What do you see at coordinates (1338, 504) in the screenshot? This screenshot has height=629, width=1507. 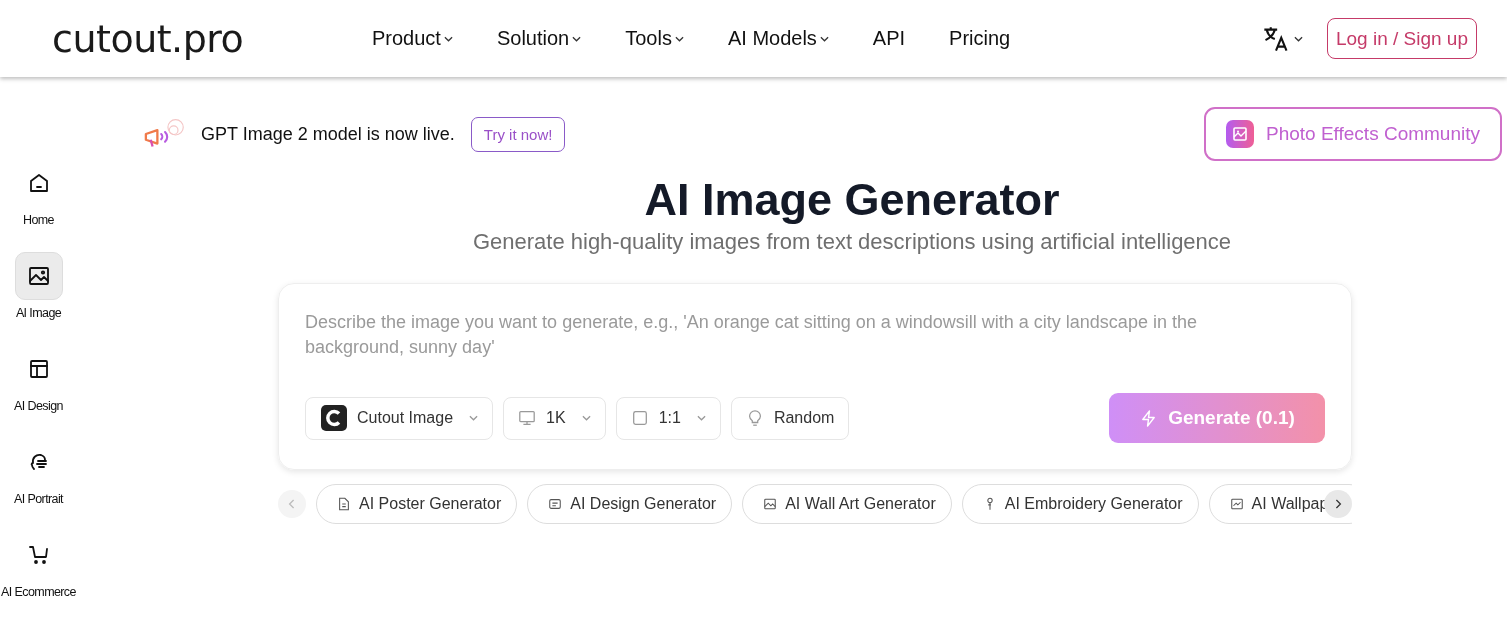 I see `chevron-right-icon` at bounding box center [1338, 504].